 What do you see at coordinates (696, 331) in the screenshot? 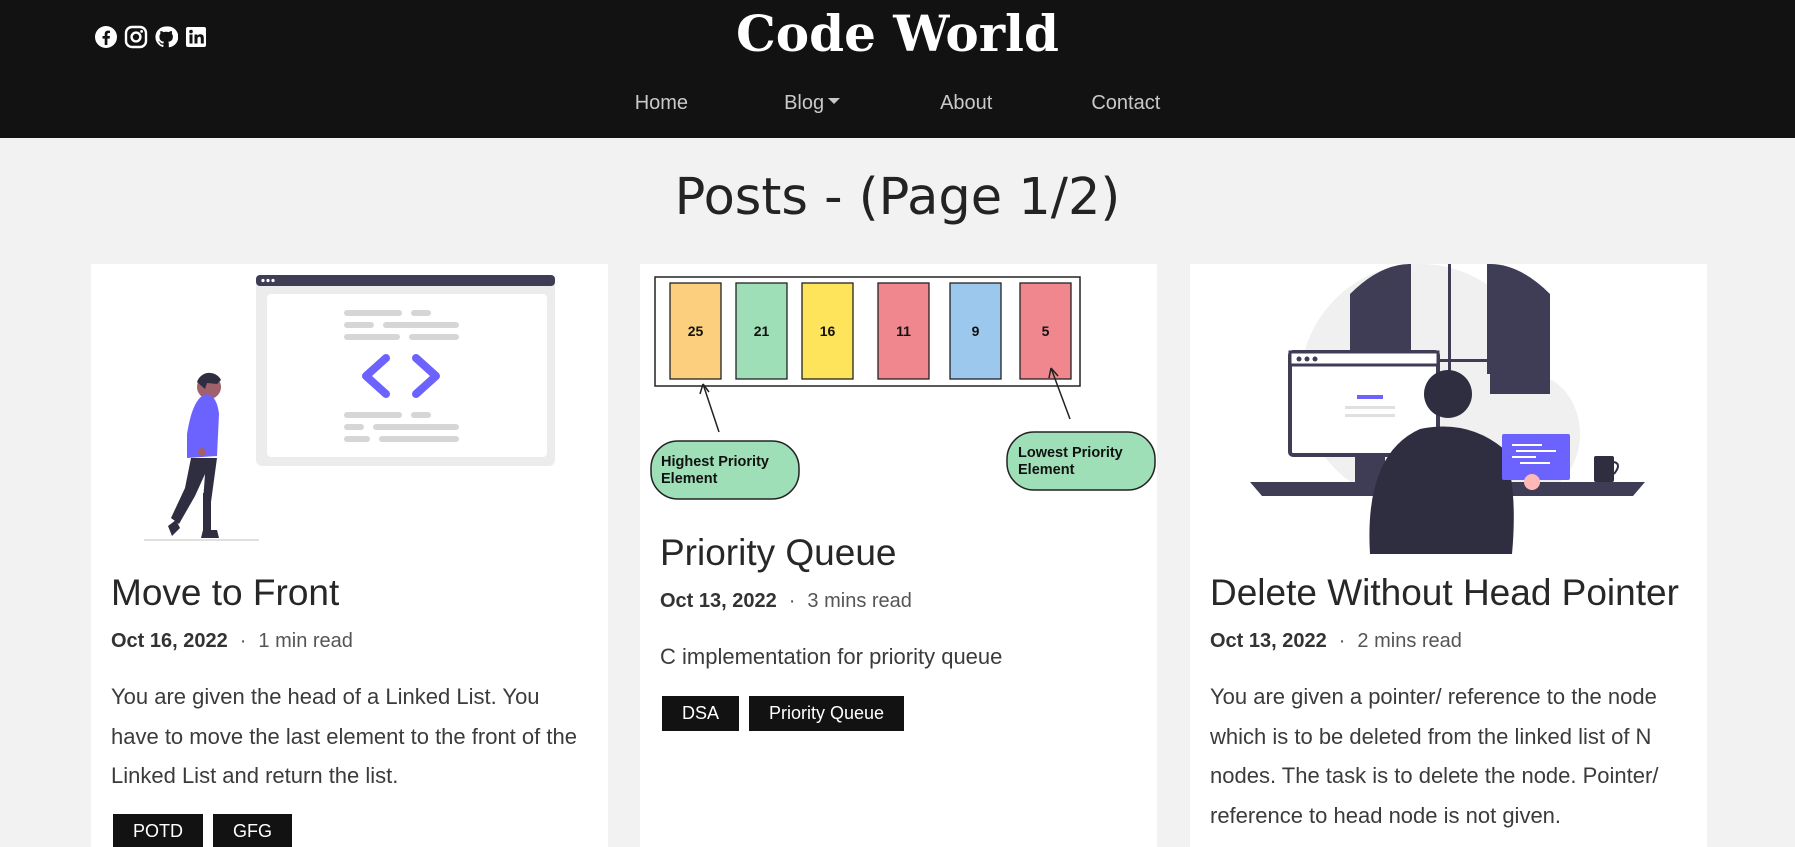
I see `queue-element-value: 25` at bounding box center [696, 331].